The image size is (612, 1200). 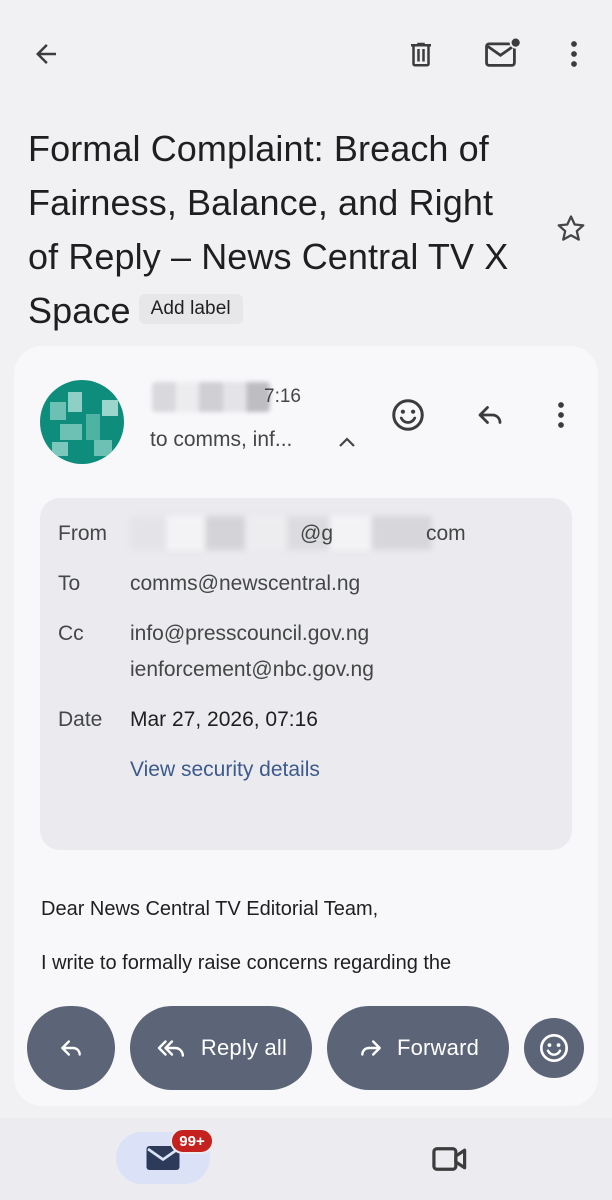 What do you see at coordinates (371, 1048) in the screenshot?
I see `forward-icon` at bounding box center [371, 1048].